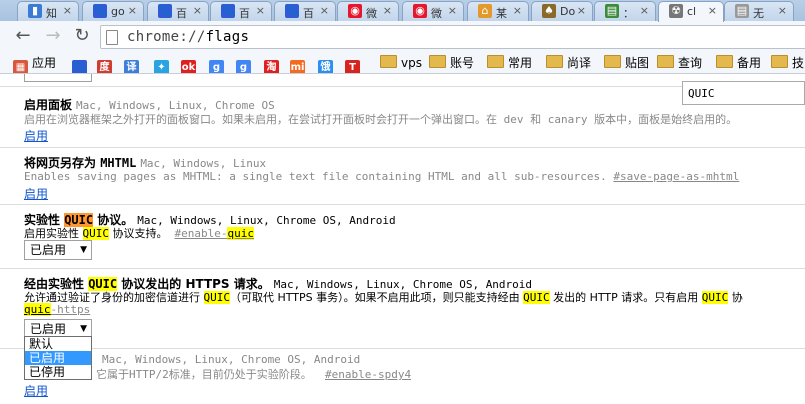 The width and height of the screenshot is (805, 404). I want to click on bookmark-item: vps, so click(401, 63).